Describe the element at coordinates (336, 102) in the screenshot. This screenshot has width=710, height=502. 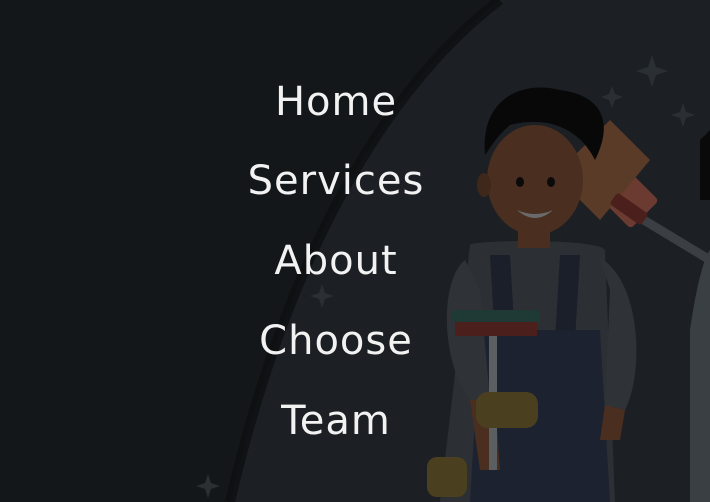
I see `nav-link-home: Home` at that location.